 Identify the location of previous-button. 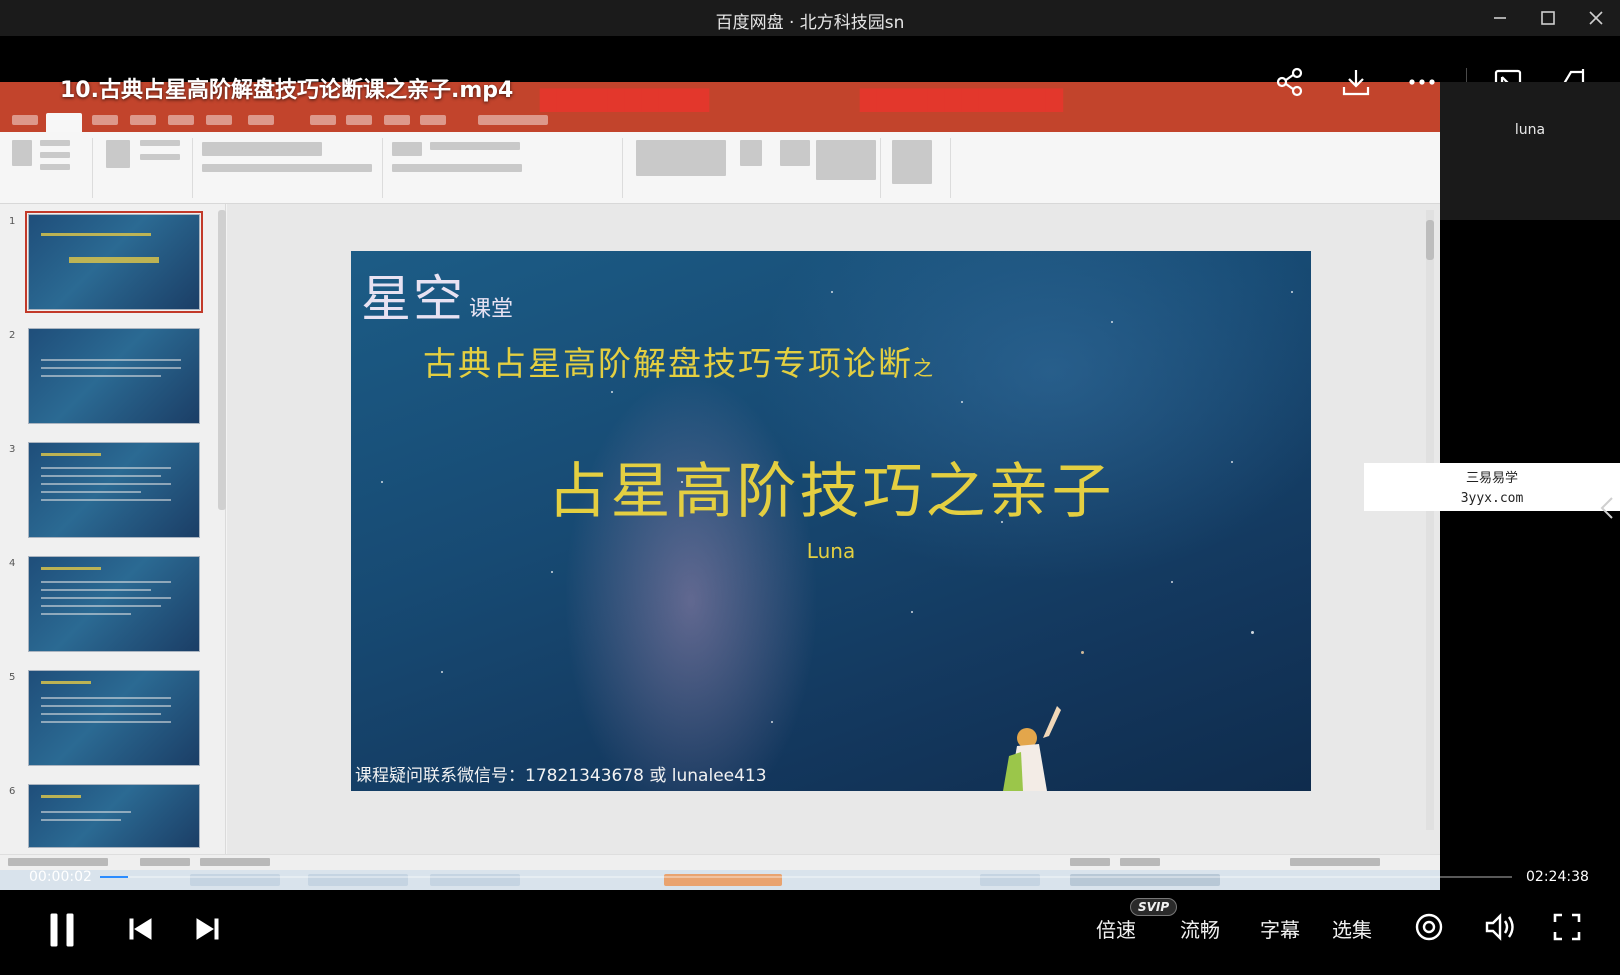
(141, 929).